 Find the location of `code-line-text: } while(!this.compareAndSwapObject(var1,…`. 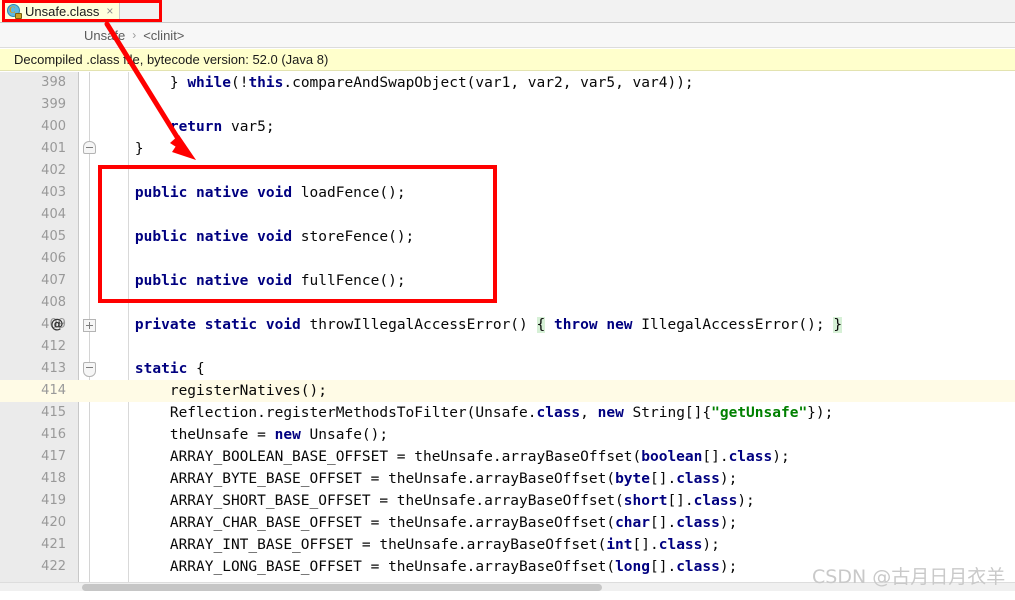

code-line-text: } while(!this.compareAndSwapObject(var1,… is located at coordinates (397, 83).